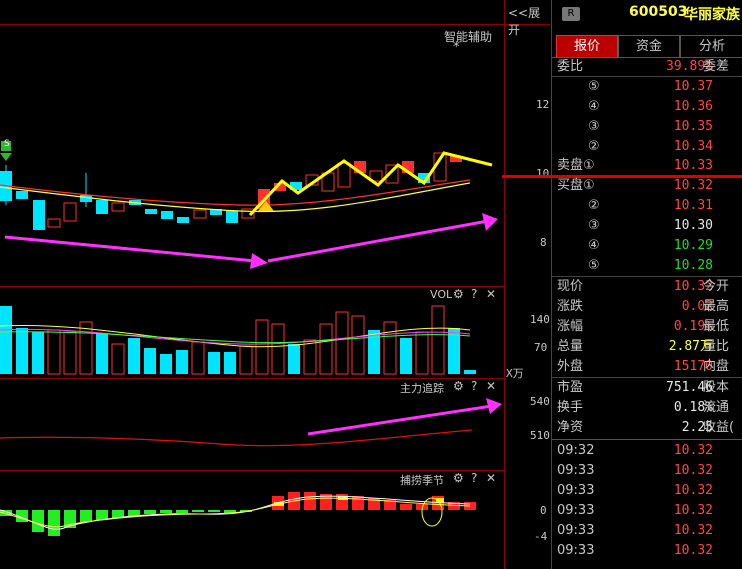 The width and height of the screenshot is (742, 569). Describe the element at coordinates (571, 14) in the screenshot. I see `r-badge: R` at that location.